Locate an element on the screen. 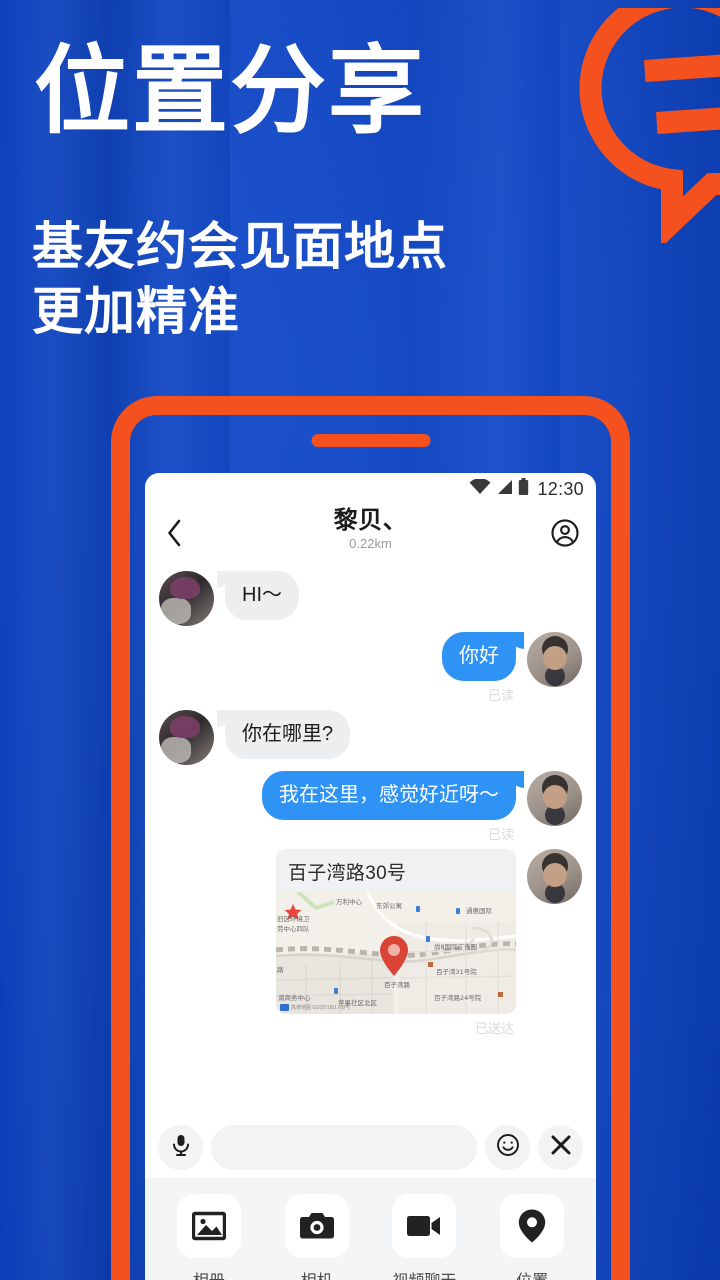 The width and height of the screenshot is (720, 1280). message-bubble: 你在哪里? is located at coordinates (283, 734).